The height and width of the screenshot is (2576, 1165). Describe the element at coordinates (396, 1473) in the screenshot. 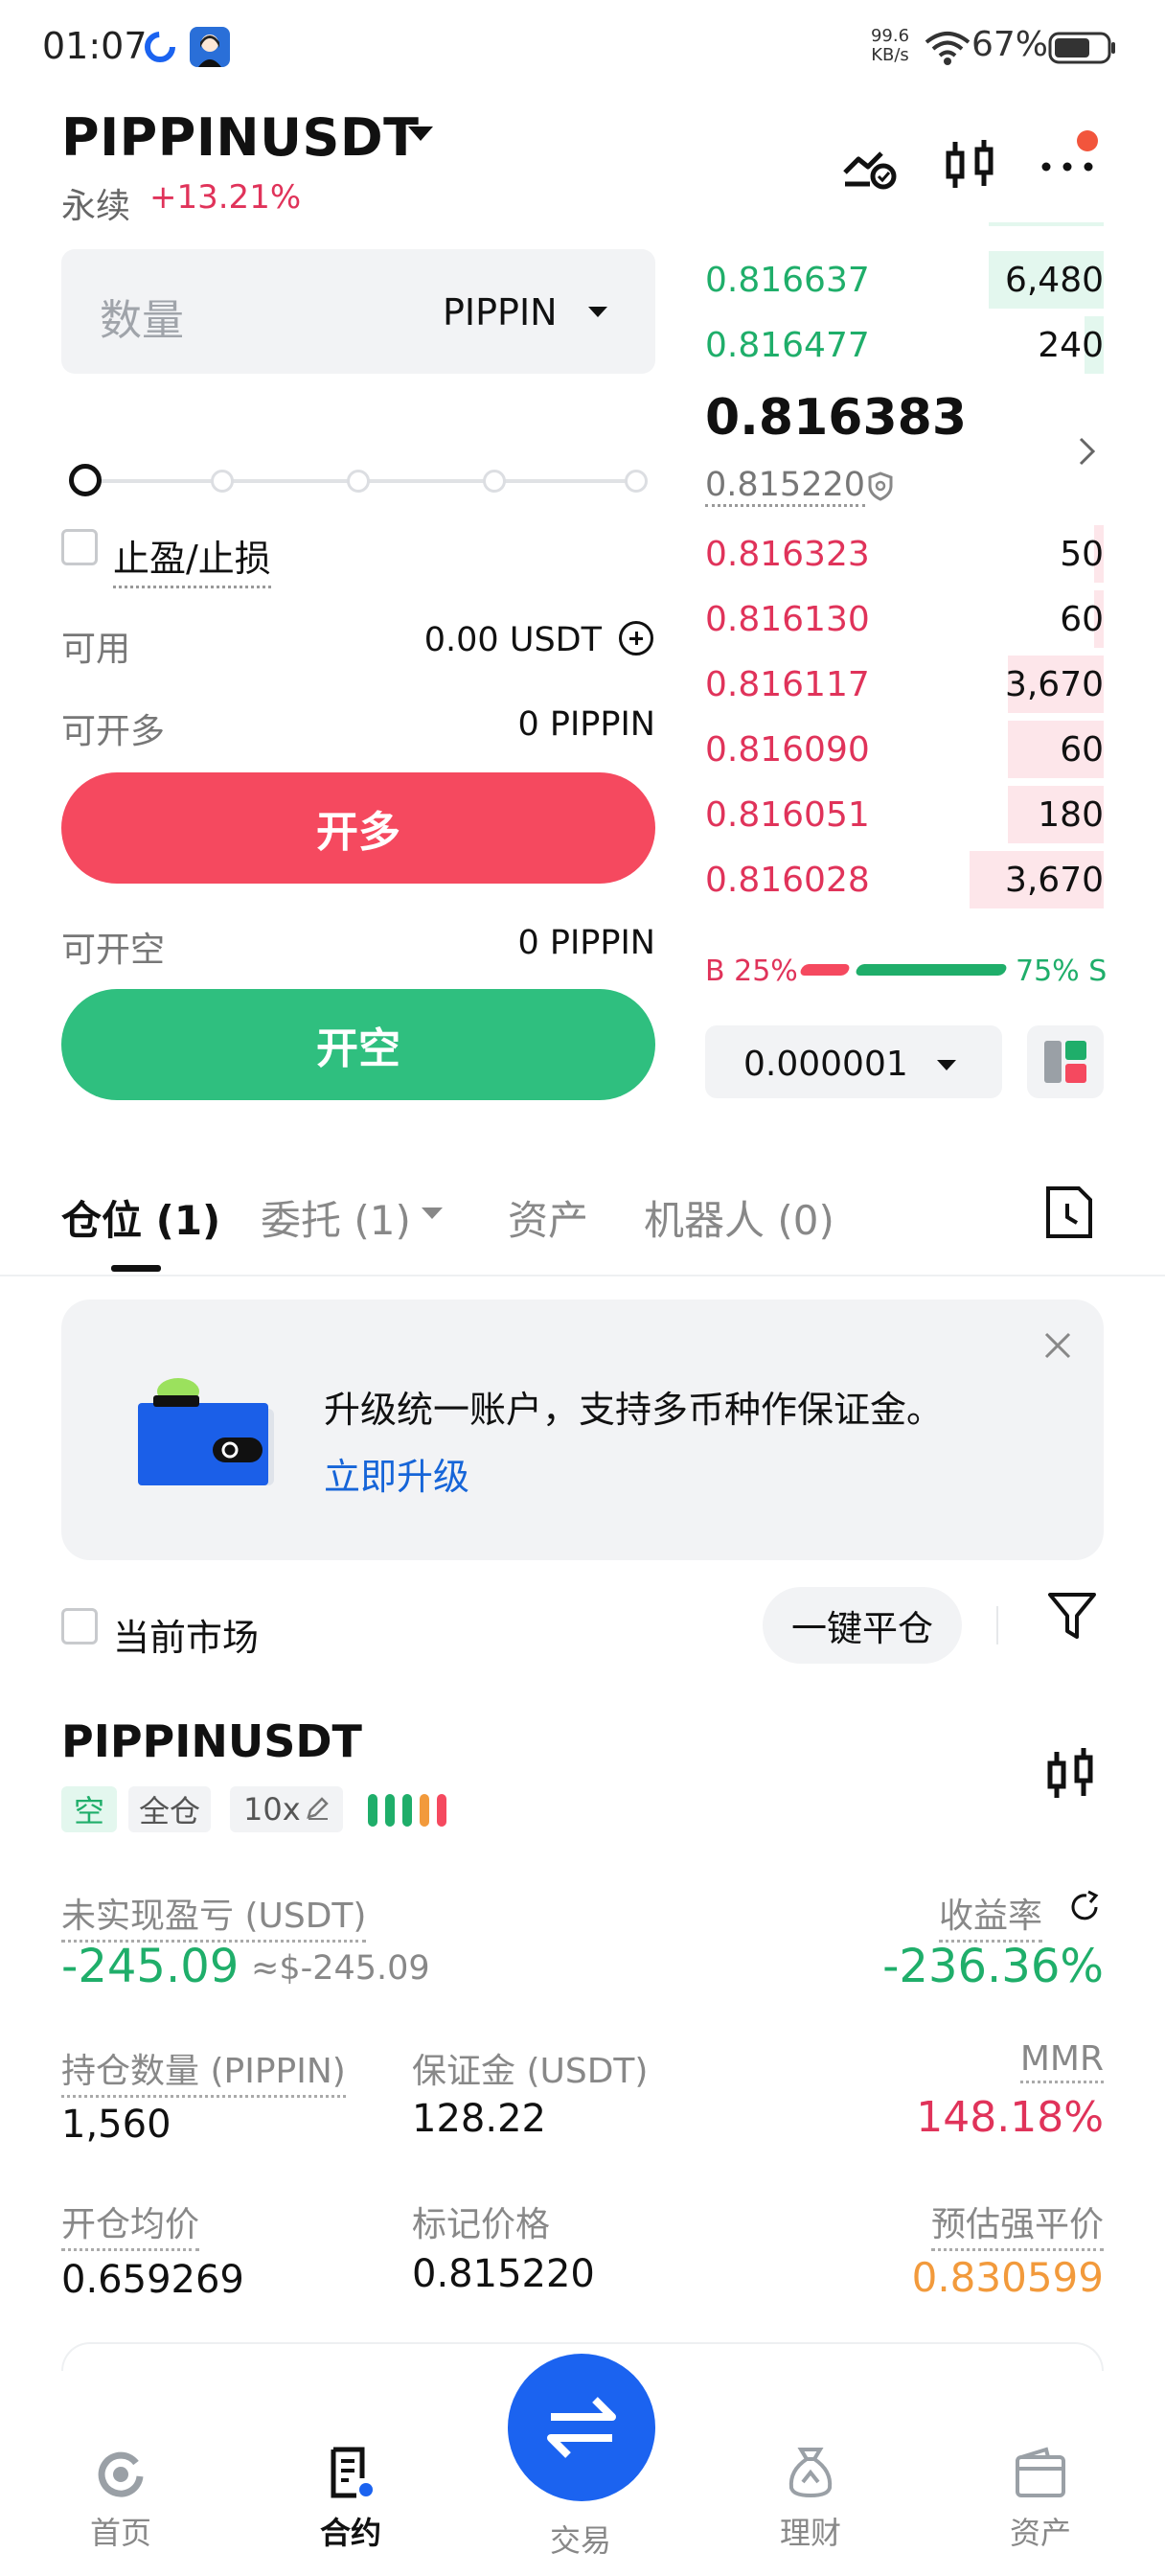

I see `upgrade-link: 立即升级` at that location.